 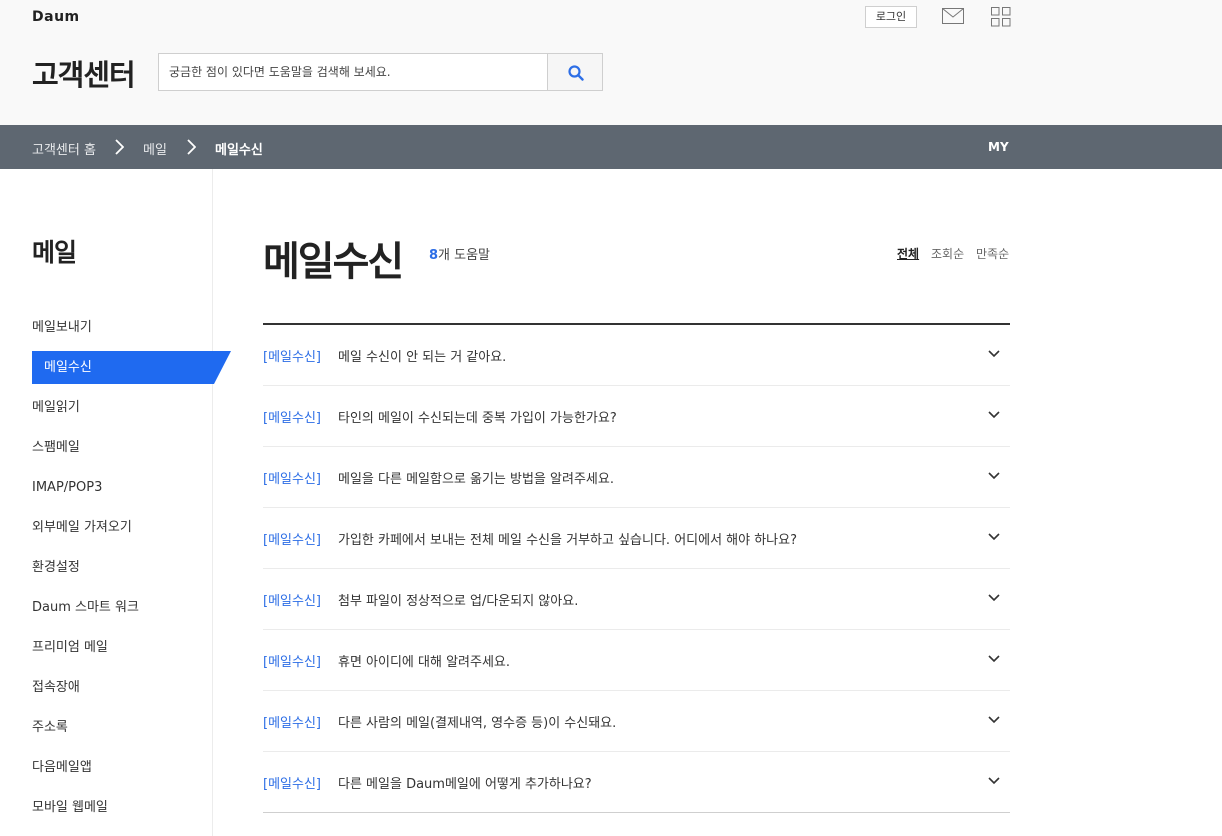 What do you see at coordinates (476, 479) in the screenshot?
I see `faq-question: 메일을 다른 메일함으로 옮기는 방법을 알려주세요.` at bounding box center [476, 479].